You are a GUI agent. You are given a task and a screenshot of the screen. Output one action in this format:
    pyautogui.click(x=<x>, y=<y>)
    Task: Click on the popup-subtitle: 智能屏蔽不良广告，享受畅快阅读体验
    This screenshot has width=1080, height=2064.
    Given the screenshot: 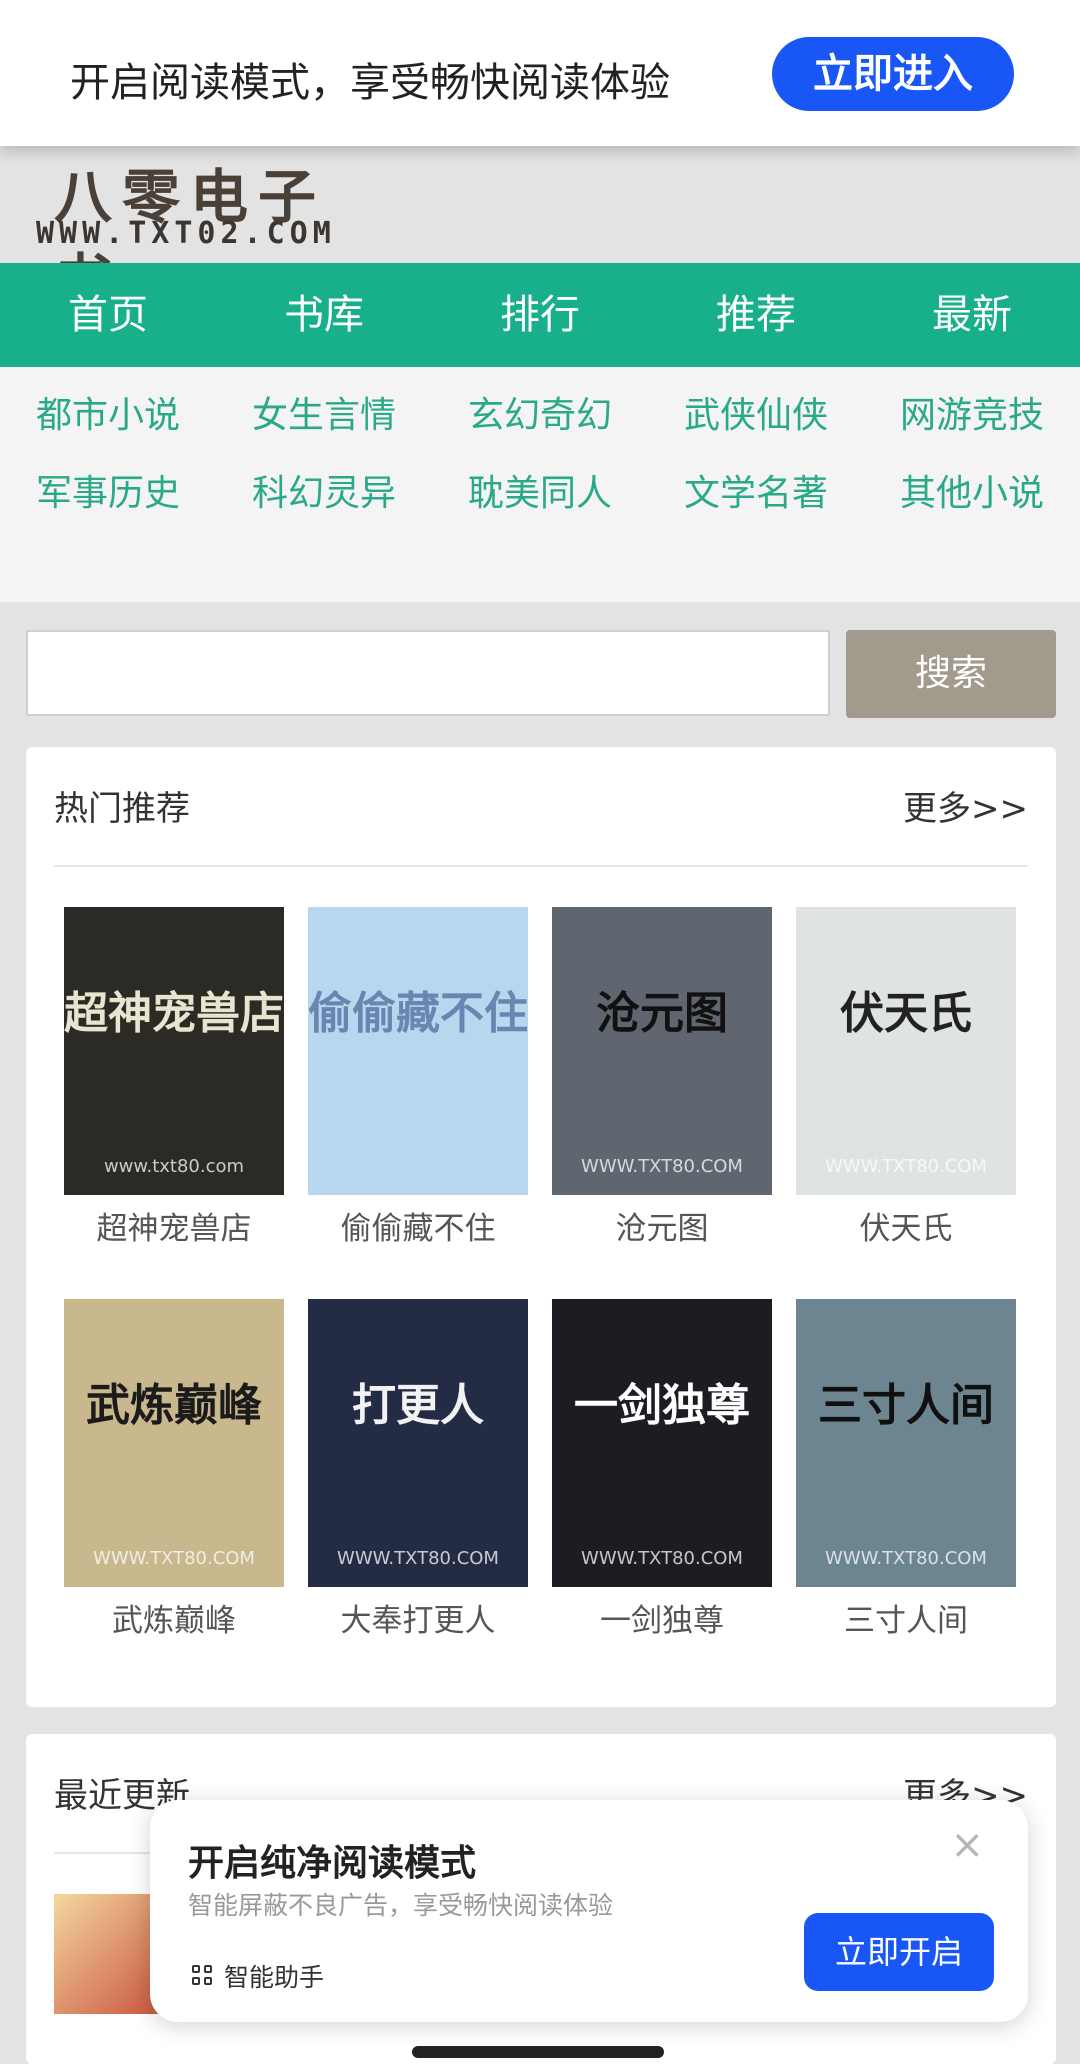 What is the action you would take?
    pyautogui.click(x=401, y=1905)
    